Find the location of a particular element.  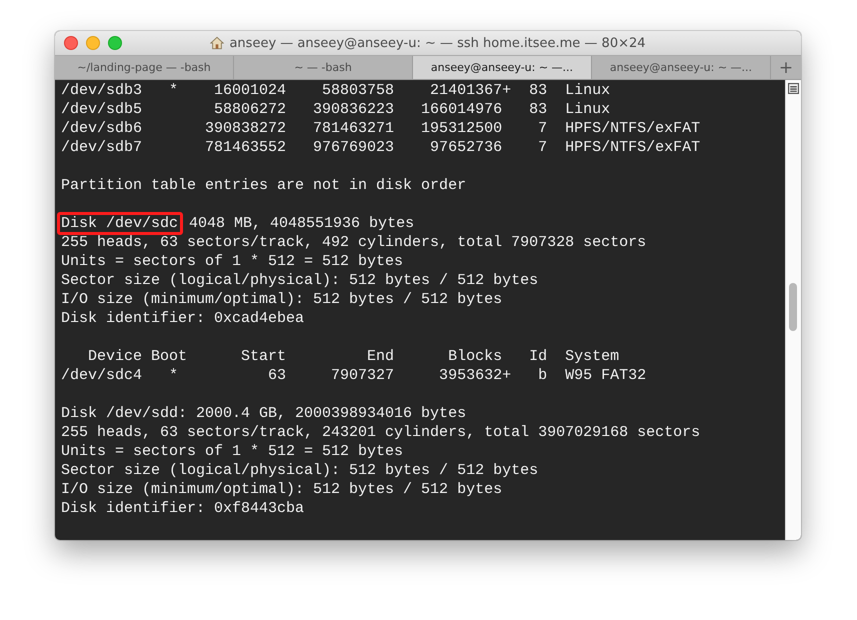

terminal-line: /dev/sdb3 * 16001024 58803758 21401367+ 83 Linux is located at coordinates (335, 90).